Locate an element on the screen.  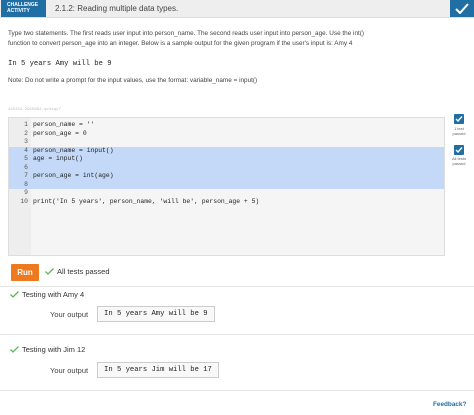
code-line: 3 is located at coordinates (226, 142).